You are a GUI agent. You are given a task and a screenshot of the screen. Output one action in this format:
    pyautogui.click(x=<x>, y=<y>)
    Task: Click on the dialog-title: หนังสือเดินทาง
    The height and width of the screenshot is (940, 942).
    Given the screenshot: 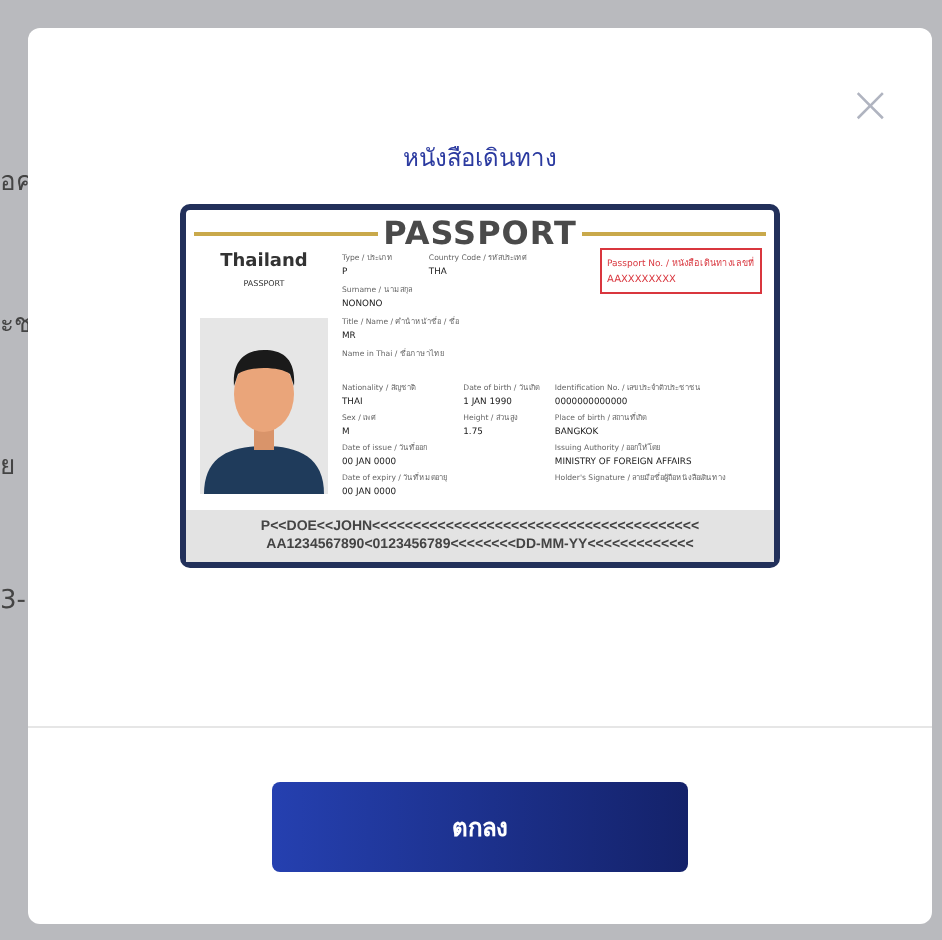 What is the action you would take?
    pyautogui.click(x=480, y=159)
    